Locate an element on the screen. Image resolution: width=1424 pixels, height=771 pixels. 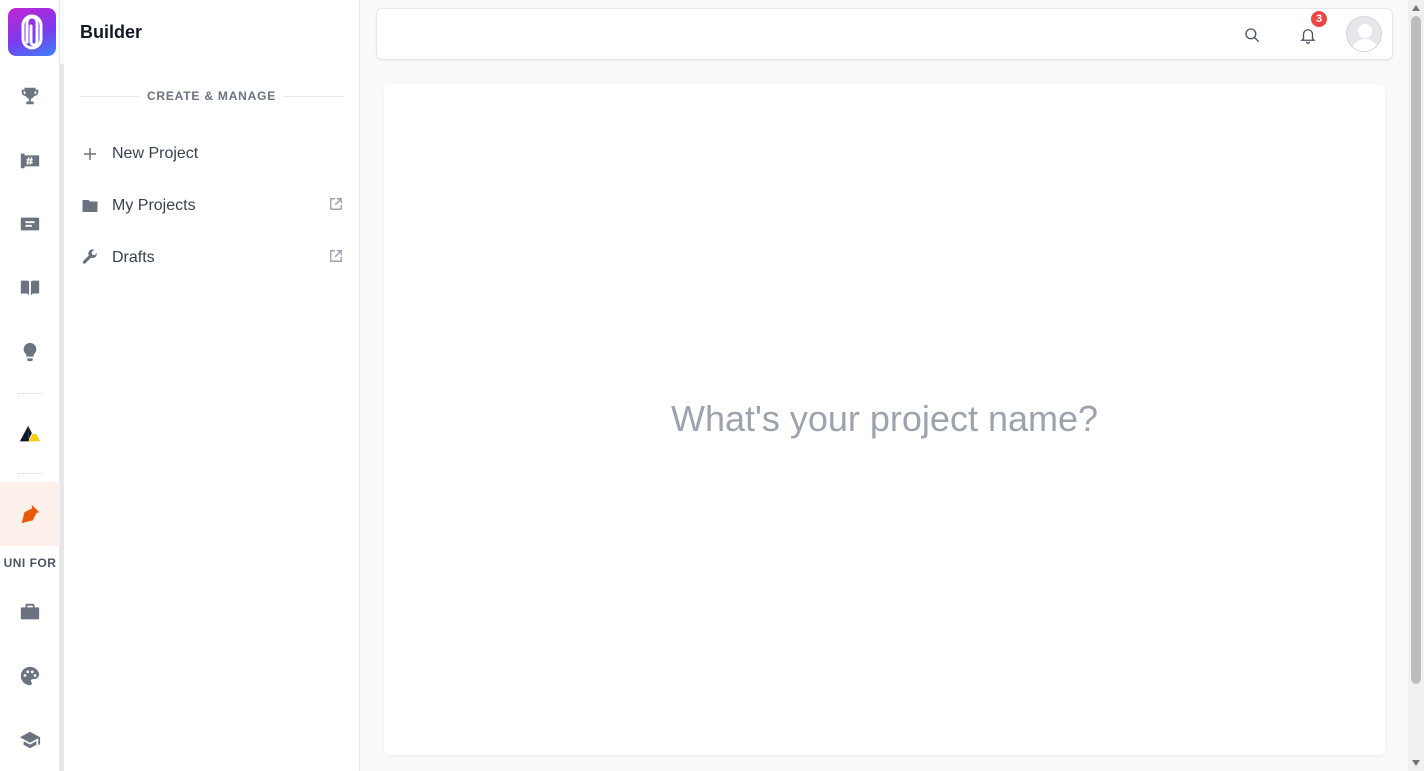
sidebar-item-label: Drafts is located at coordinates (133, 257).